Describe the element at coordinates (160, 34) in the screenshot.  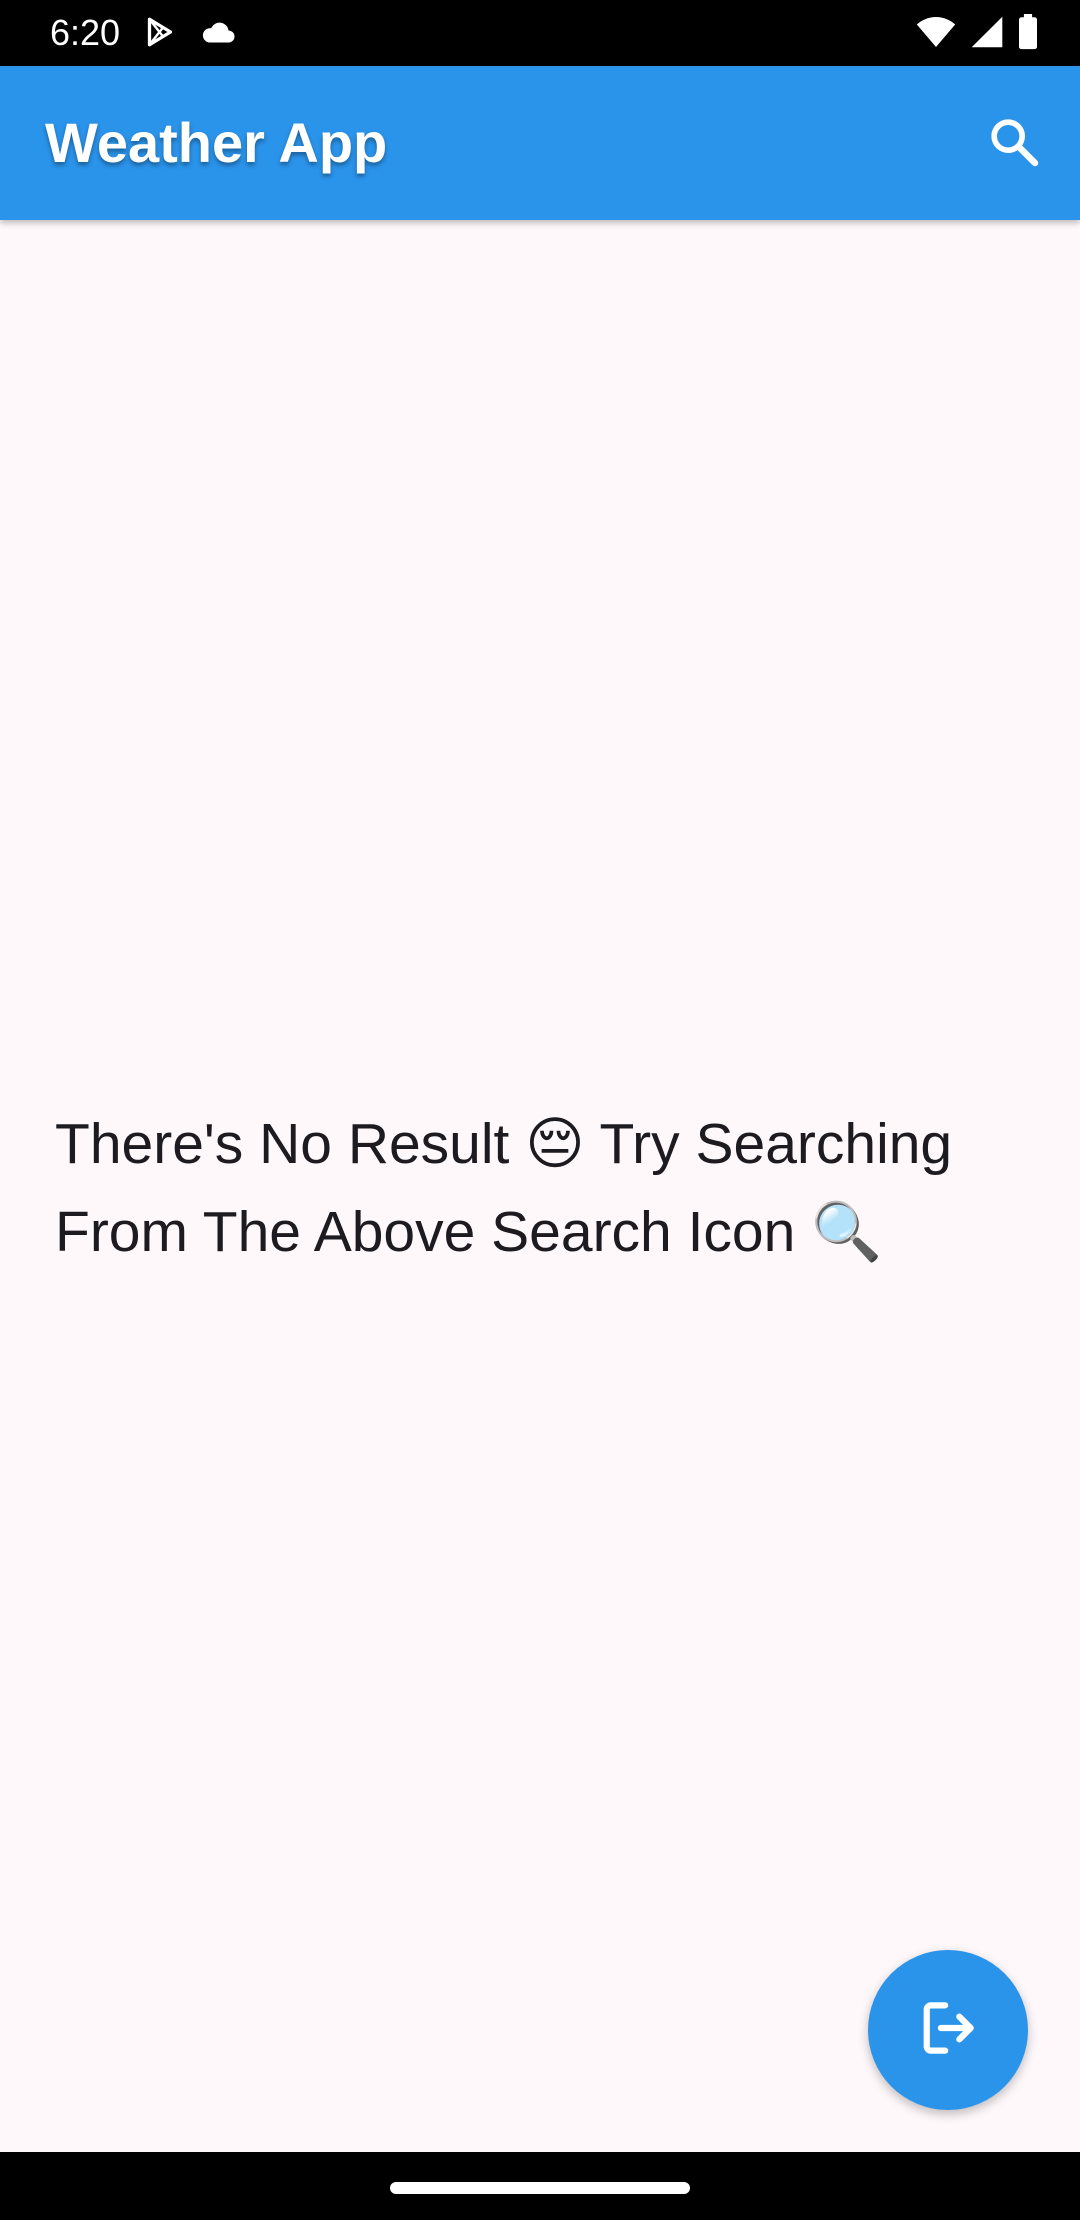
I see `play-store-icon` at that location.